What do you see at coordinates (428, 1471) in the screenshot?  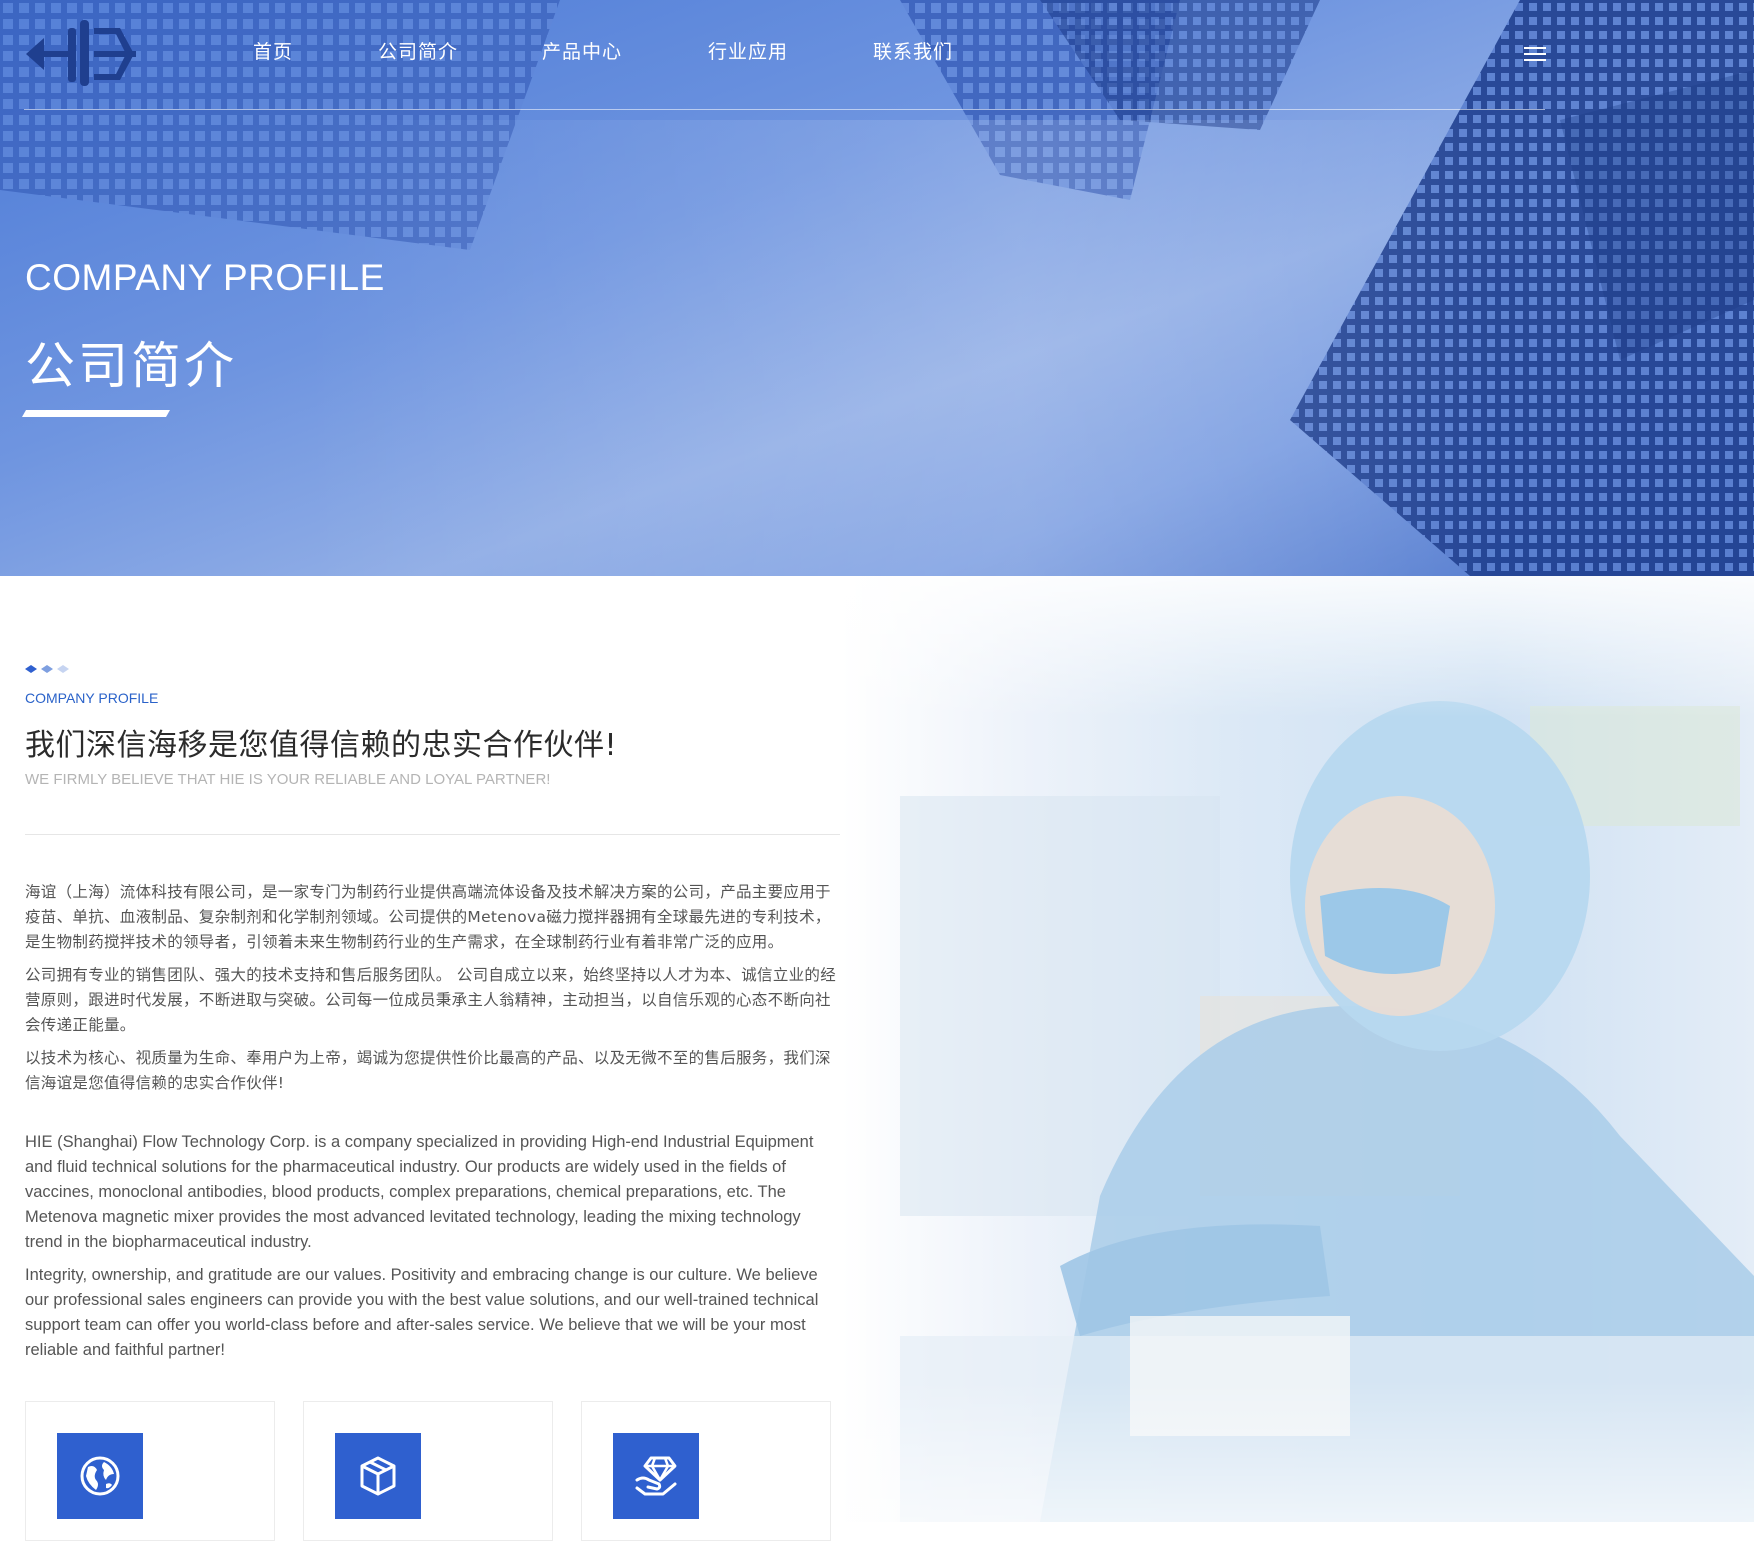 I see `feature-card-products` at bounding box center [428, 1471].